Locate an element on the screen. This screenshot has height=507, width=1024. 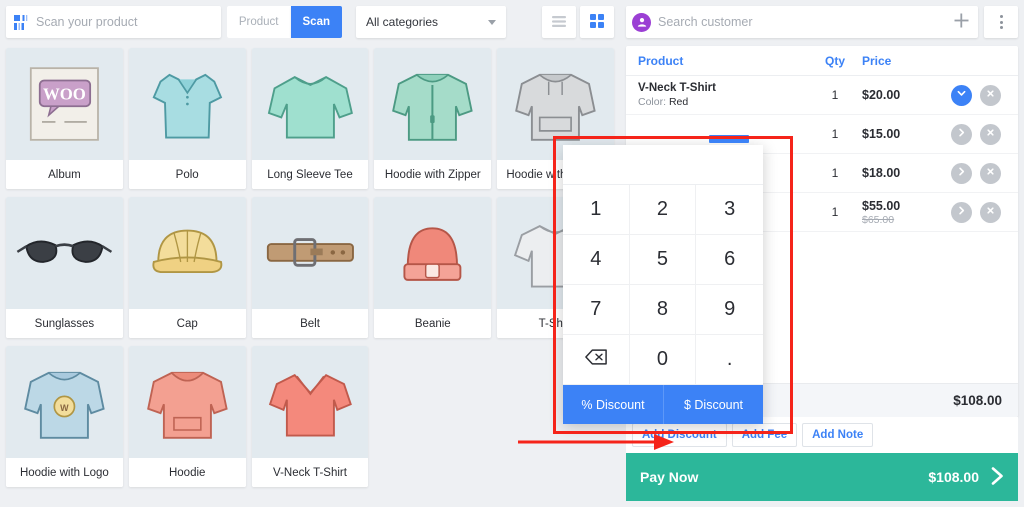
discount-numpad-popover: 123 456 7890. % Discount $ Discount is located at coordinates (663, 279).